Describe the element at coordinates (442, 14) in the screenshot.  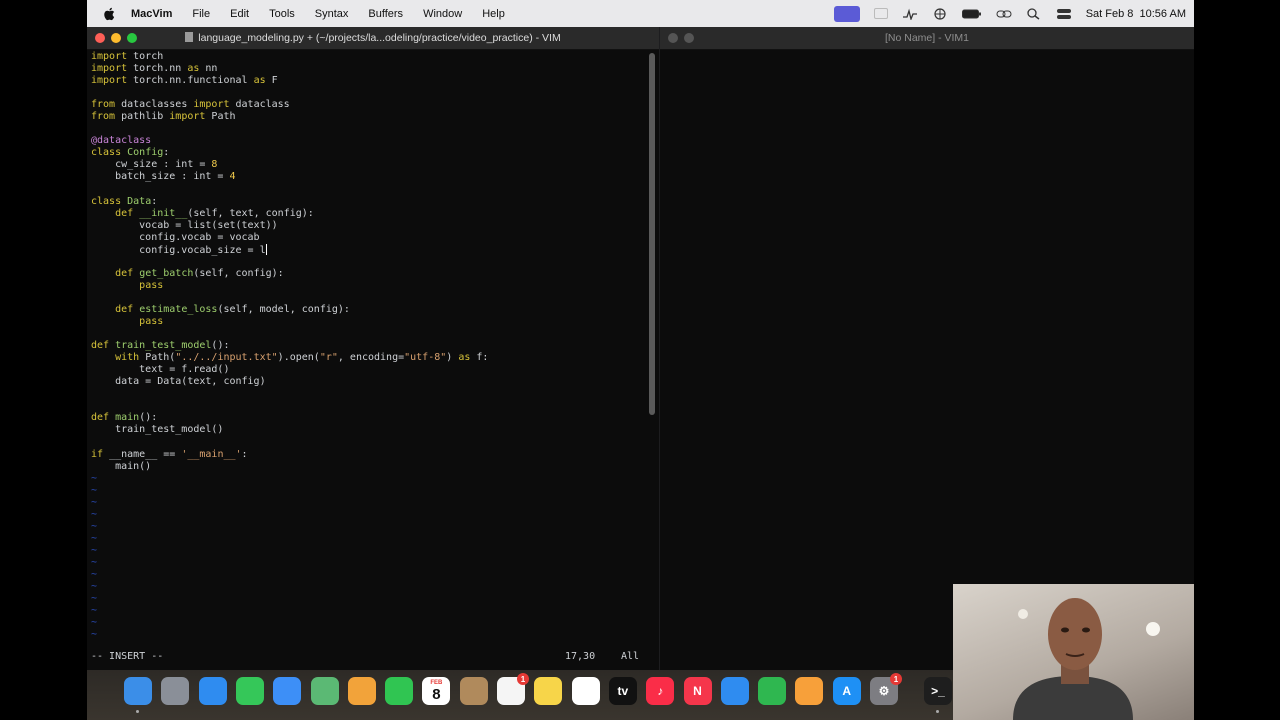
I see `menu-window: Window` at that location.